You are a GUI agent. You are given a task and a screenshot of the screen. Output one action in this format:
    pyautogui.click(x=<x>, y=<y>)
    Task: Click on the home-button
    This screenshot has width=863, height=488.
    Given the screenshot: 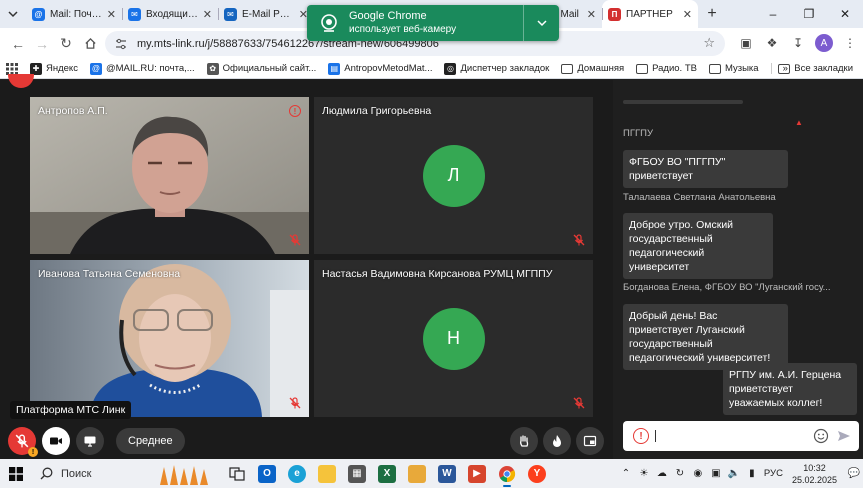 What is the action you would take?
    pyautogui.click(x=90, y=44)
    